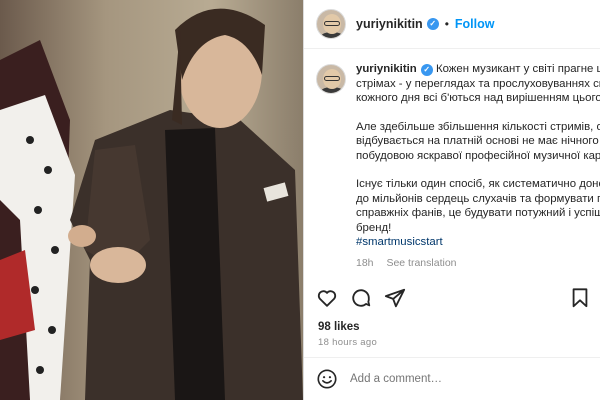 The image size is (600, 400). I want to click on follow-button: Follow, so click(475, 24).